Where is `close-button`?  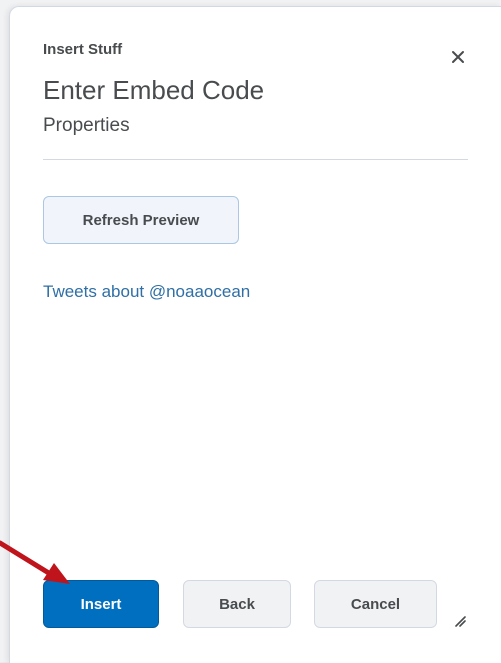
close-button is located at coordinates (458, 57).